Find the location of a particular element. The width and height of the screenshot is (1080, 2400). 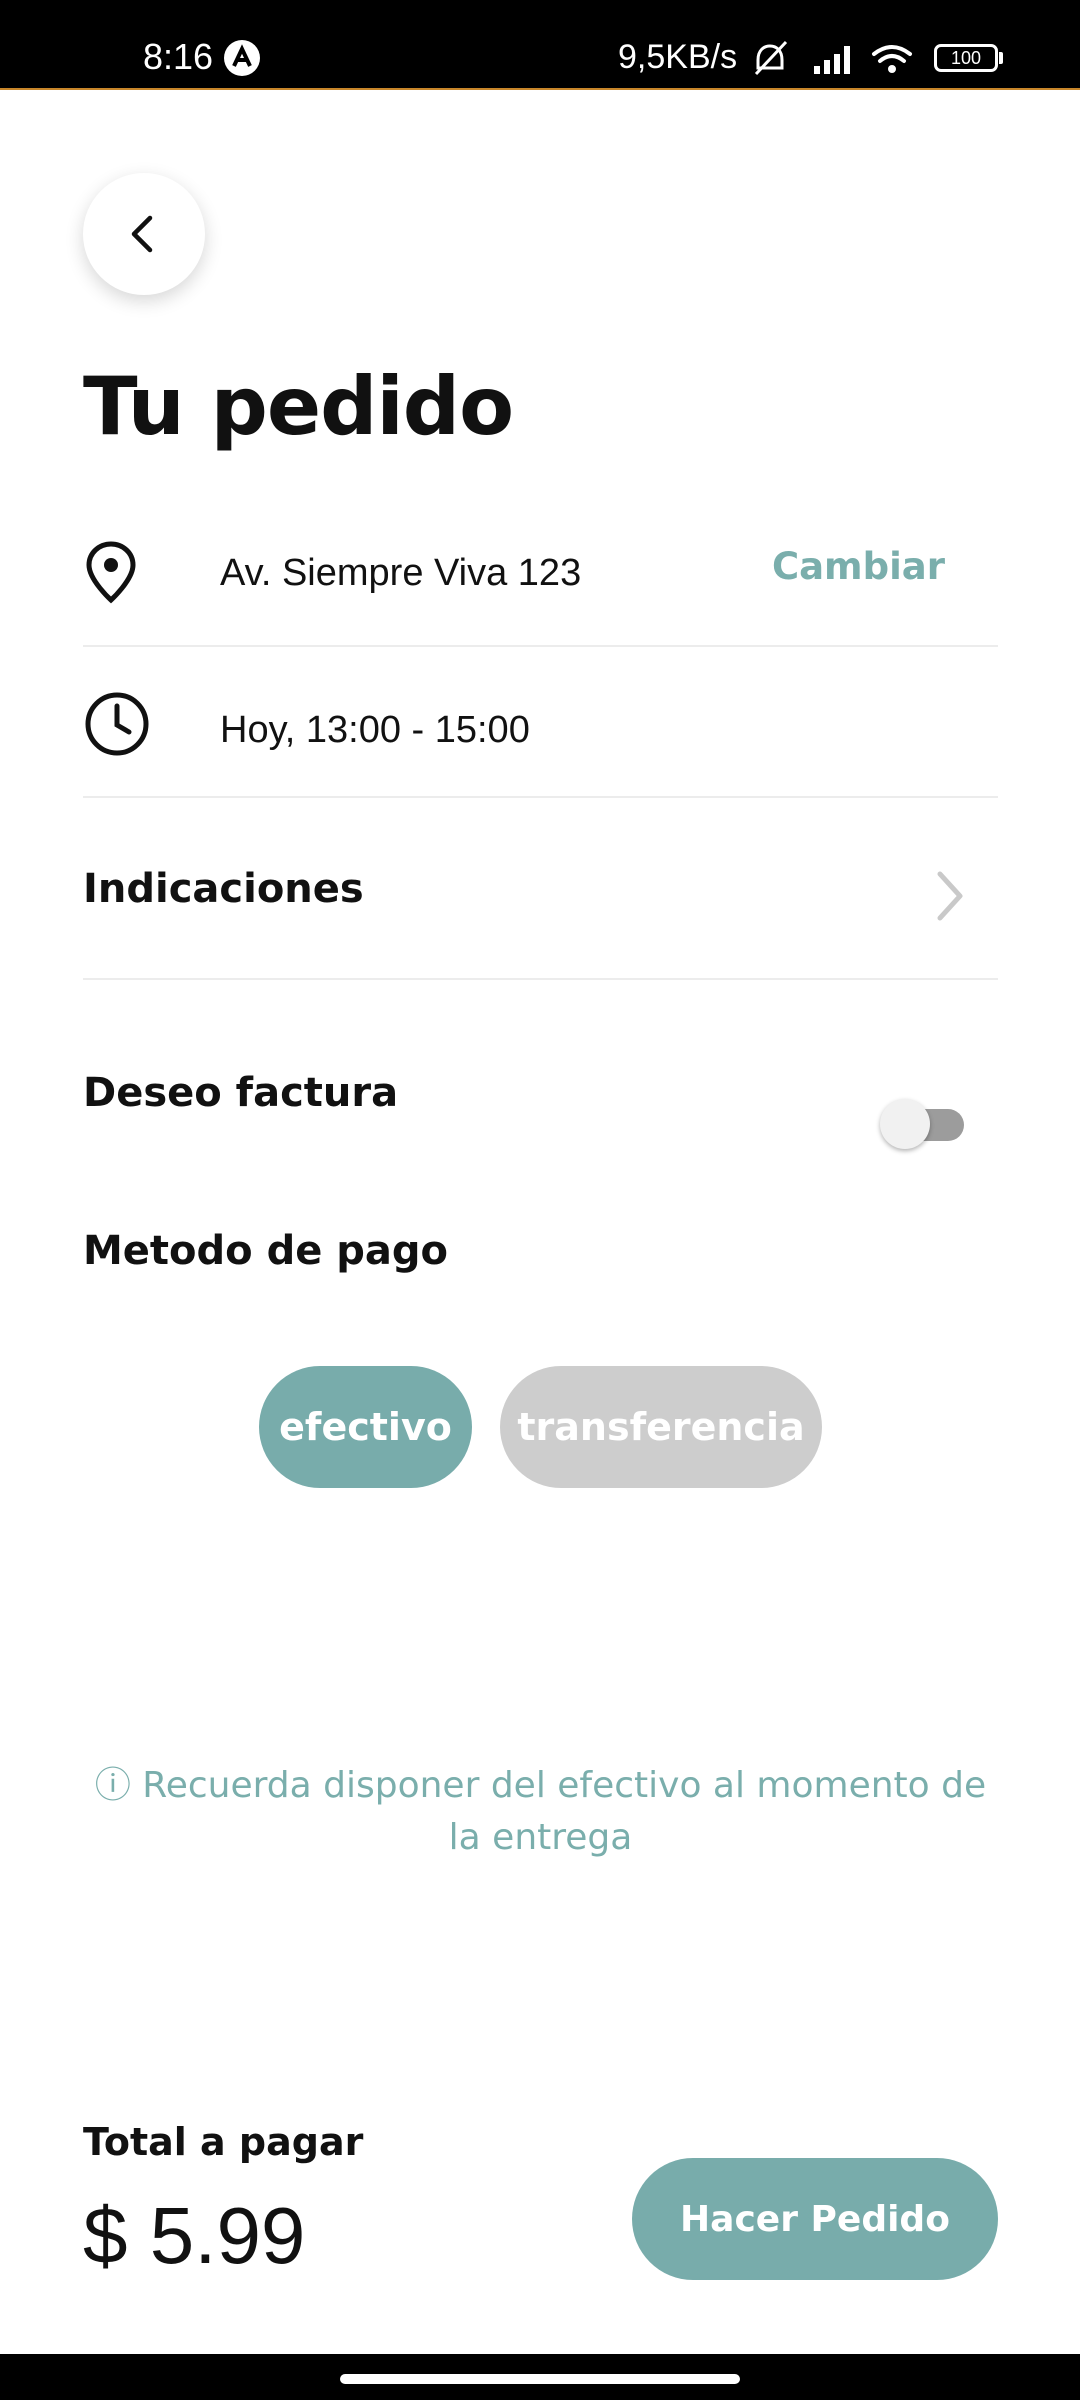

place-order-button: Hacer Pedido is located at coordinates (815, 2219).